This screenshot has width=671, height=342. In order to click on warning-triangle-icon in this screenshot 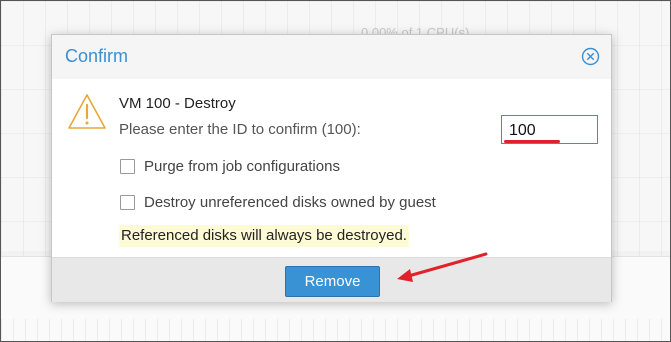, I will do `click(87, 112)`.